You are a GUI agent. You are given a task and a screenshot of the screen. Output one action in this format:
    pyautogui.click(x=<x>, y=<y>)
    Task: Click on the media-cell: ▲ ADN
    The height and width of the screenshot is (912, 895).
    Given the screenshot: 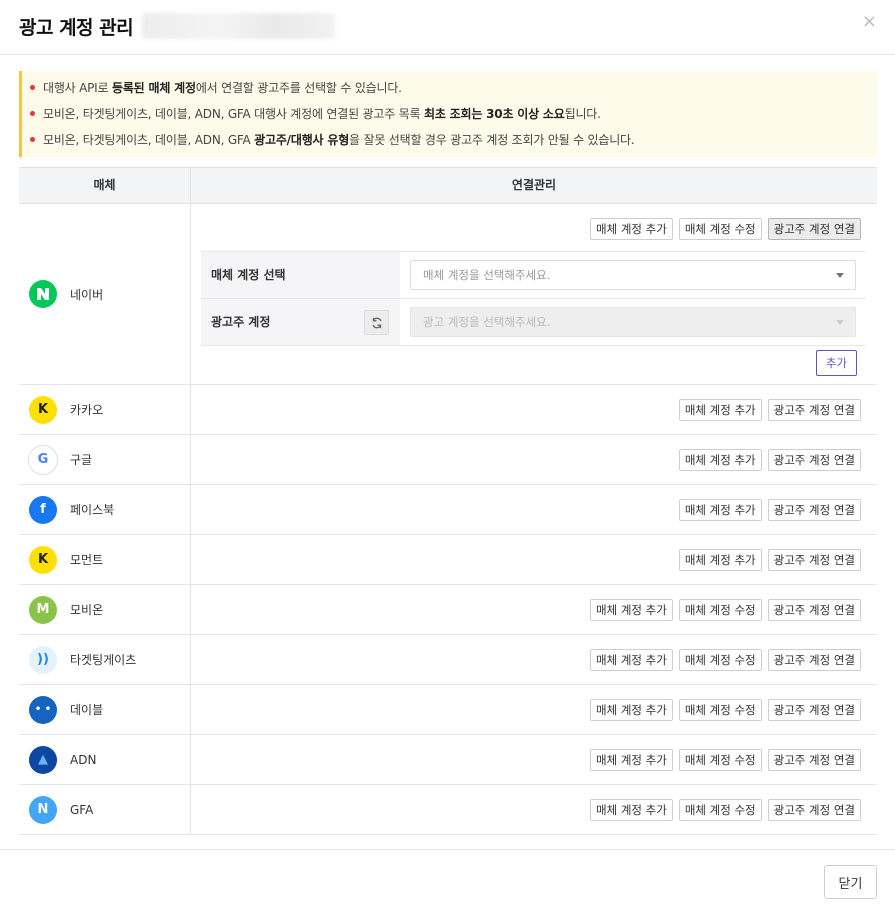 What is the action you would take?
    pyautogui.click(x=105, y=759)
    